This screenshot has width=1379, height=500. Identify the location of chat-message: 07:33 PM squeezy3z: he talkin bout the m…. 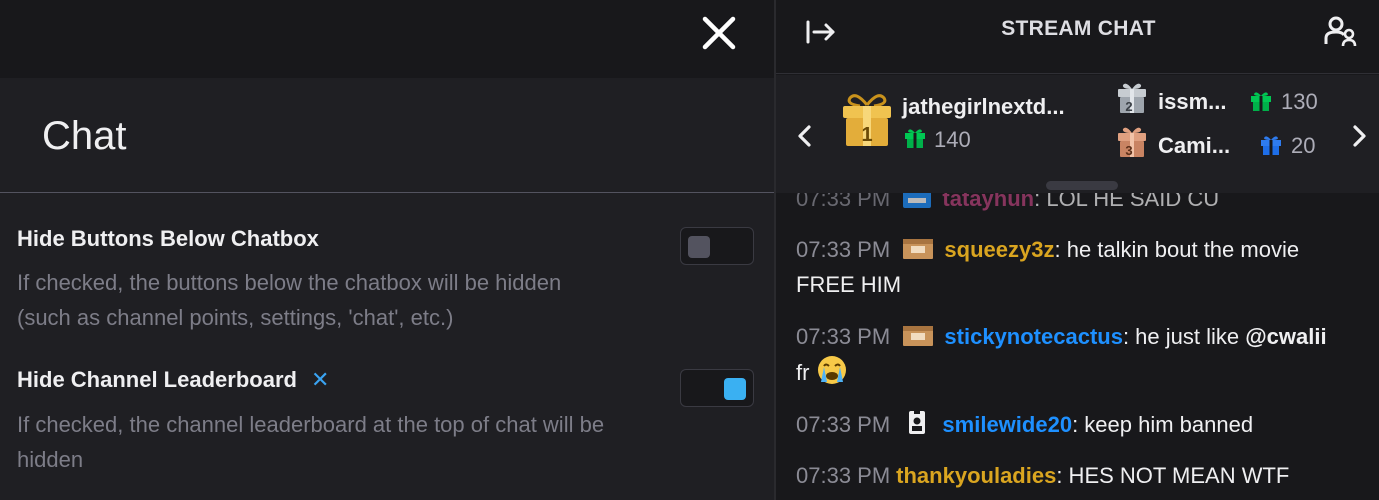
(1081, 267).